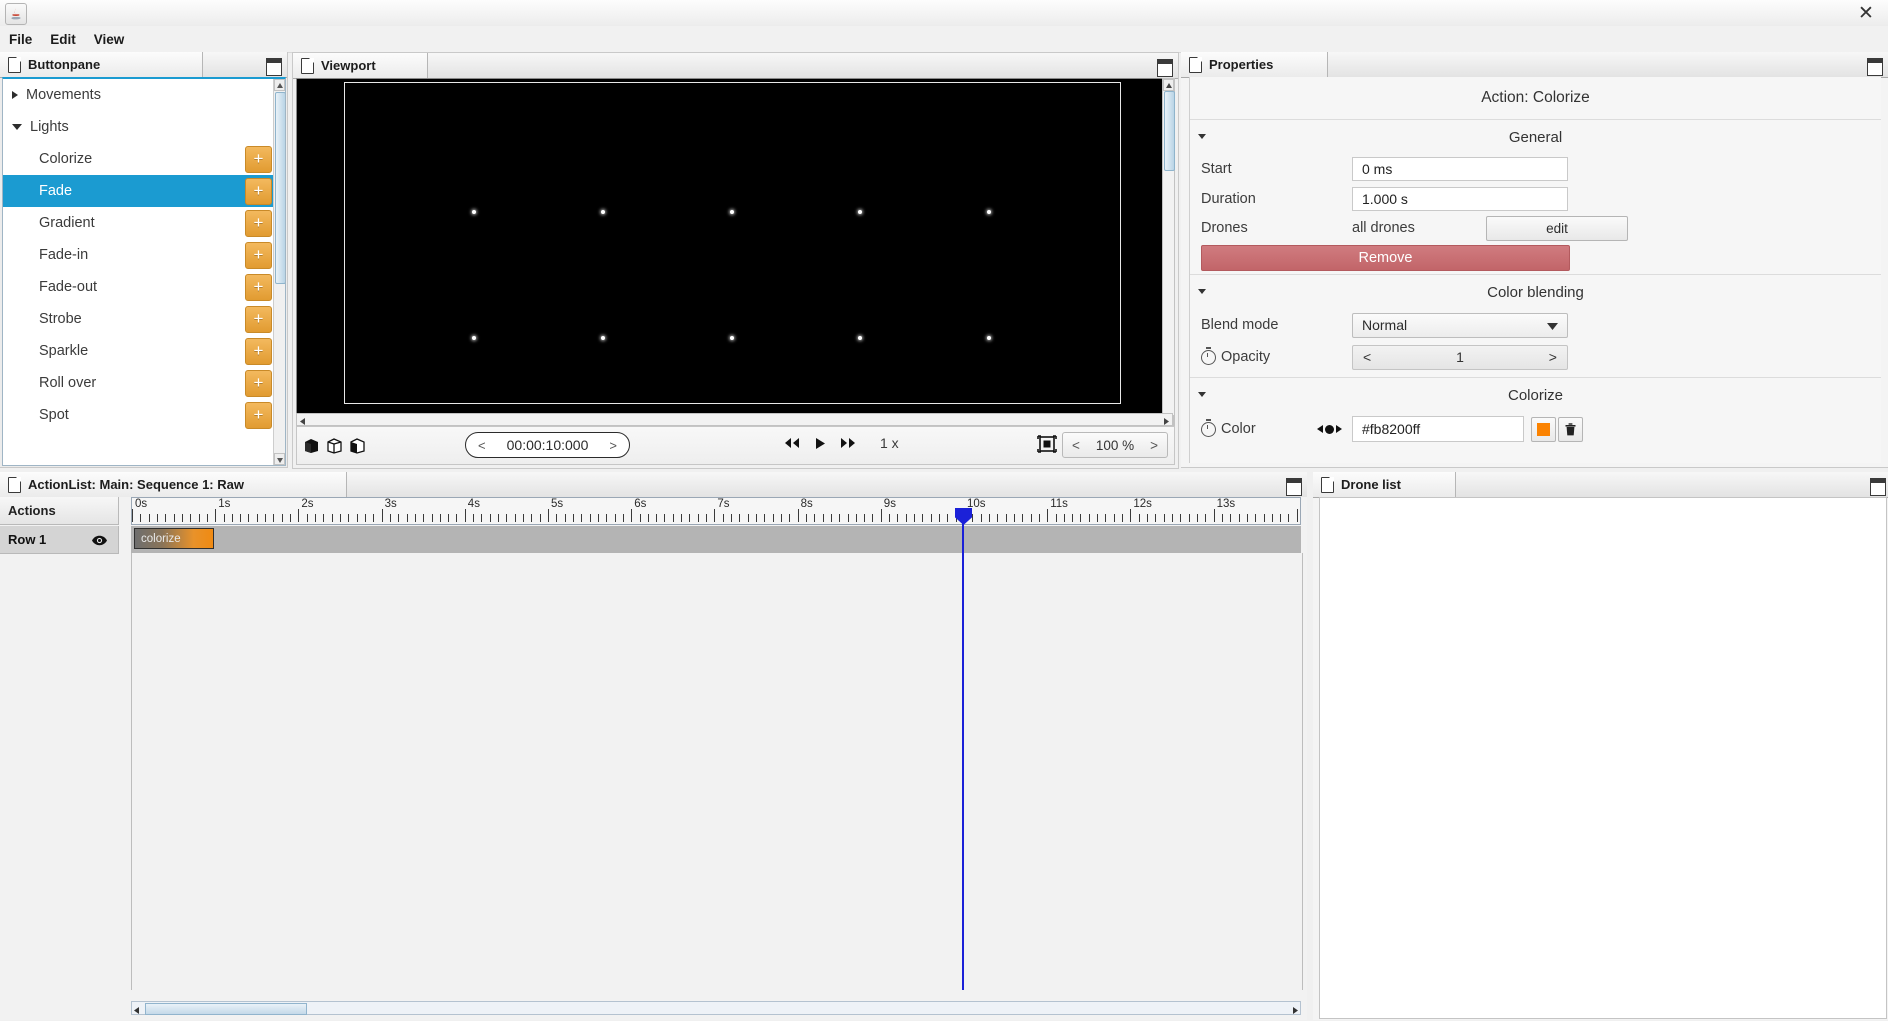  I want to click on prev-keyframe-icon, so click(1320, 429).